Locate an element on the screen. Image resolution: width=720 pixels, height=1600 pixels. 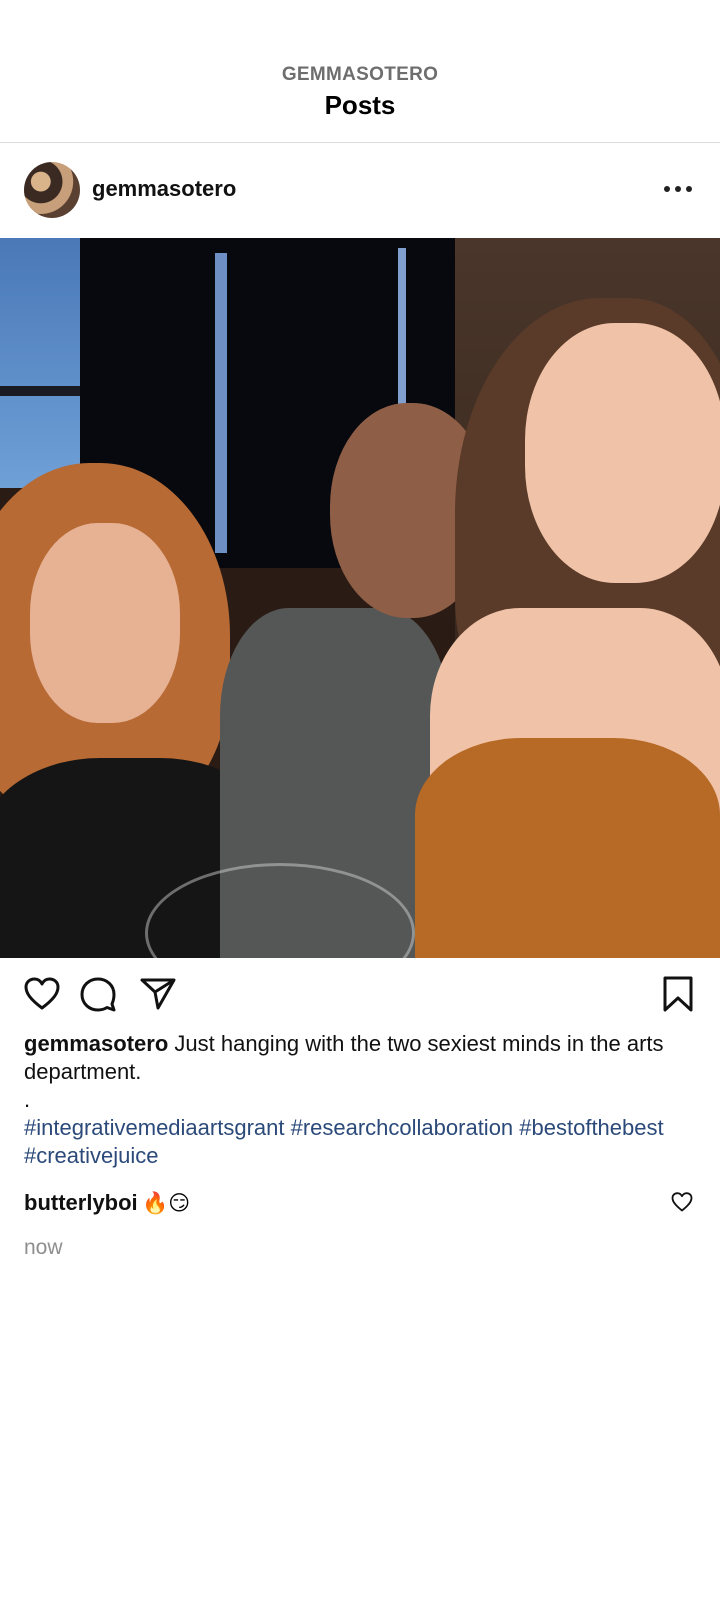
post-actions is located at coordinates (360, 993).